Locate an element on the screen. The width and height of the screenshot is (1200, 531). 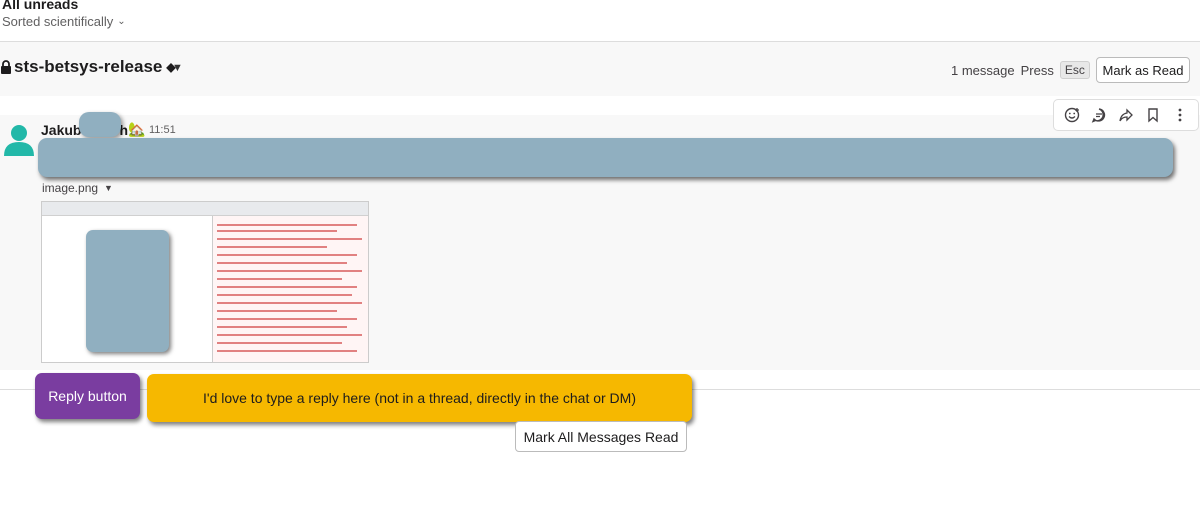
sort-dropdown: Sorted scientifically ⌄ is located at coordinates (64, 21).